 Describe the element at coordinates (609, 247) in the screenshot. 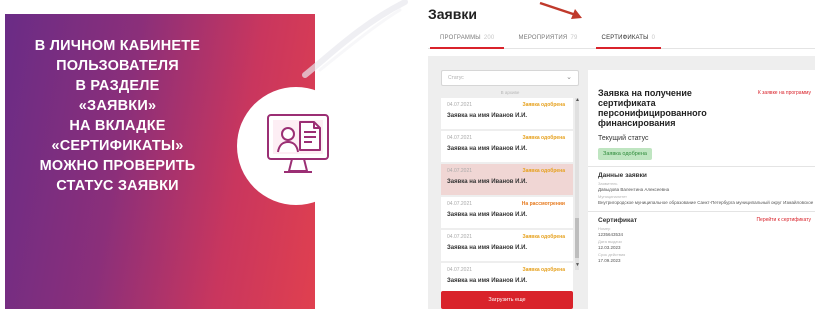

I see `issue-date: 12.03.2023` at that location.